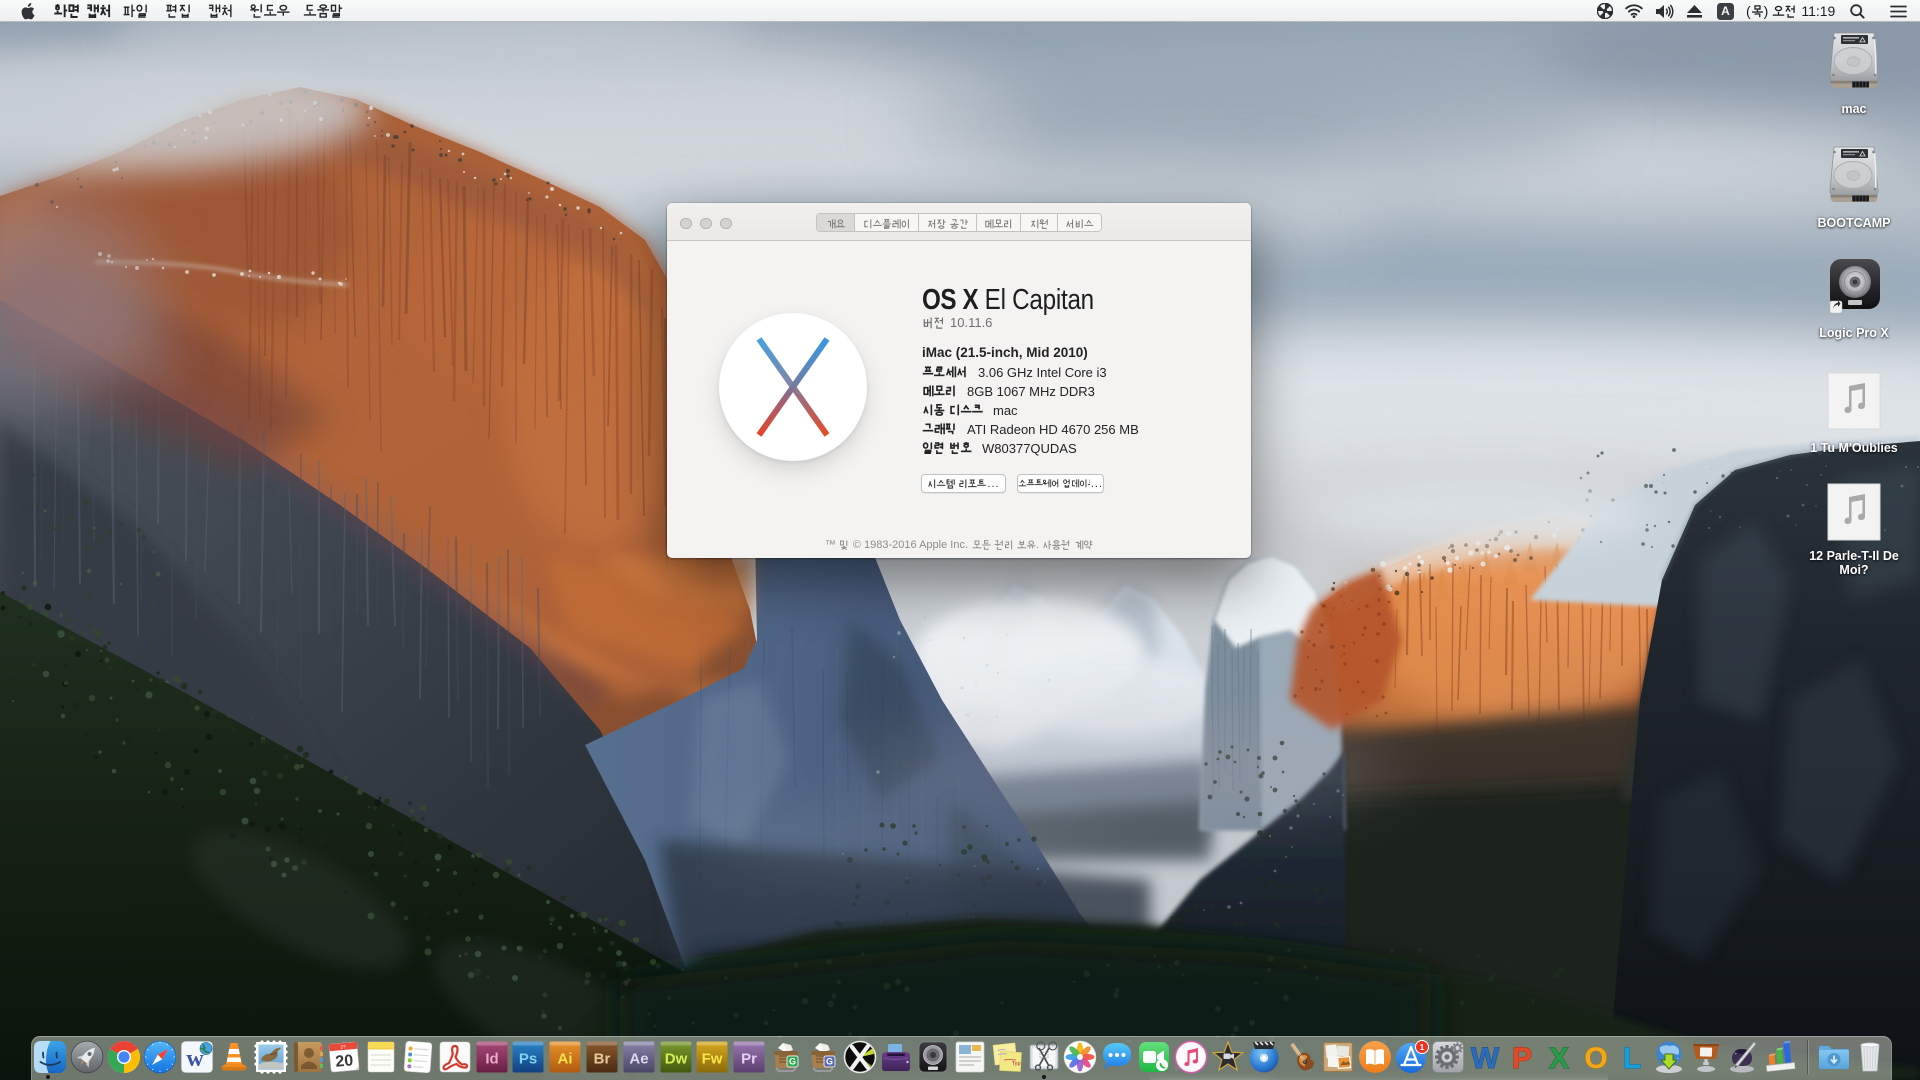 The height and width of the screenshot is (1080, 1920). Describe the element at coordinates (343, 1046) in the screenshot. I see `svg-text: 2?` at that location.